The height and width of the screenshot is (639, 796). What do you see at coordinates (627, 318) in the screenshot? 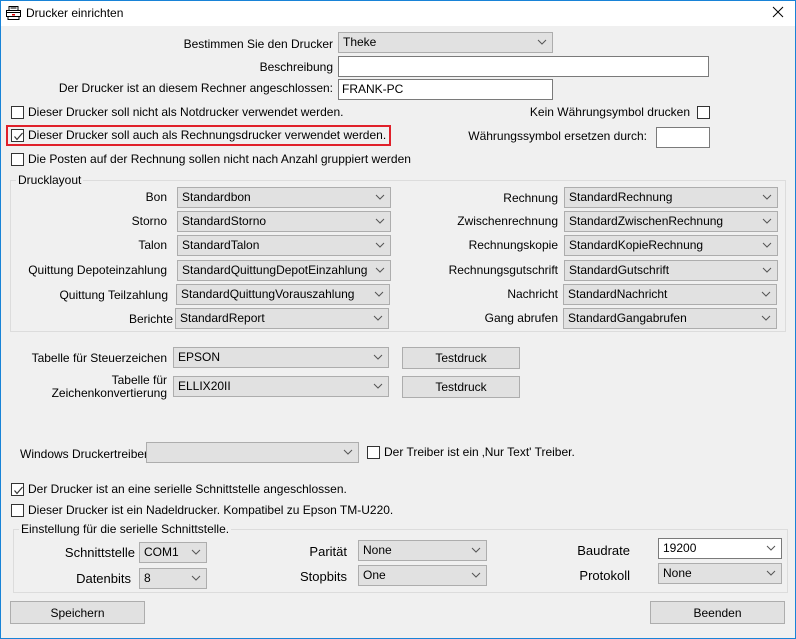
I see `layout-select-value: StandardGangabrufen` at bounding box center [627, 318].